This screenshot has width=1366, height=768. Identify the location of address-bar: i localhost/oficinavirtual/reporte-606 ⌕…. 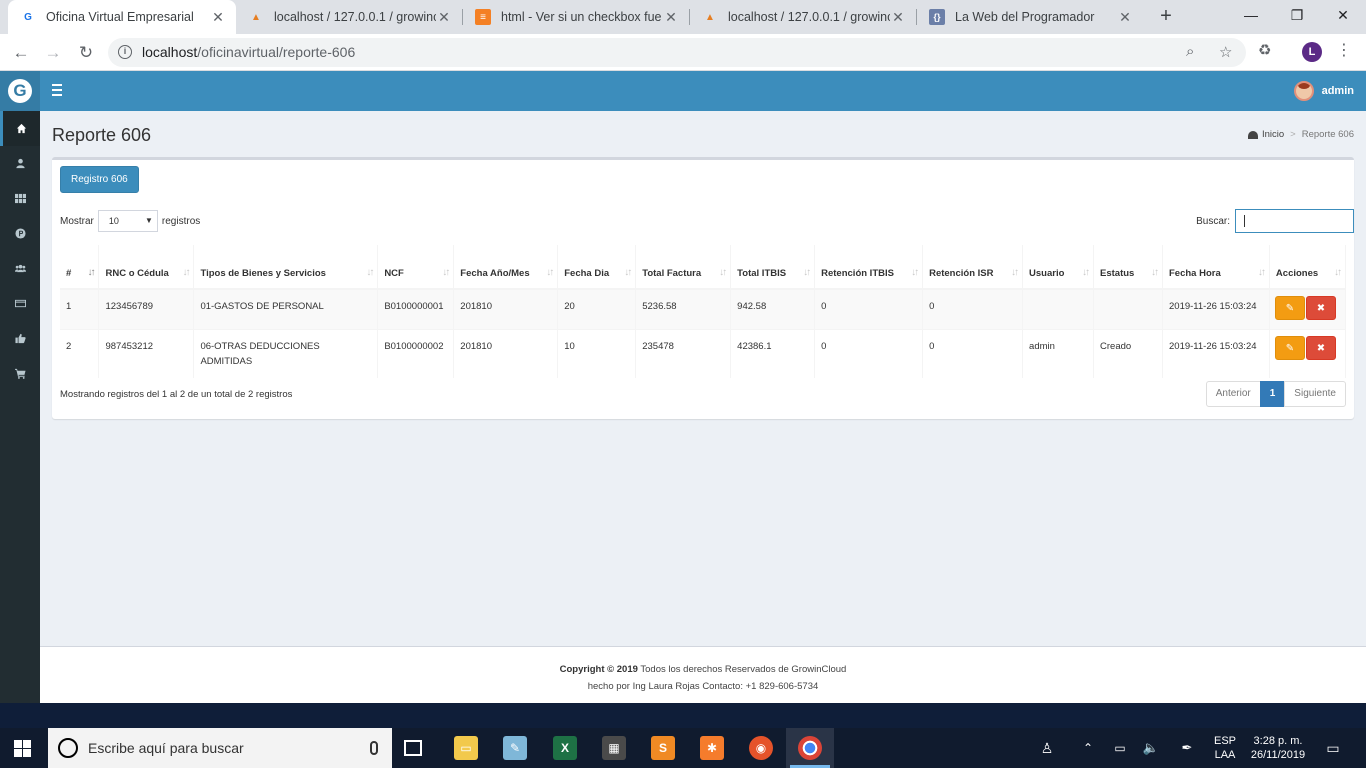
(677, 52).